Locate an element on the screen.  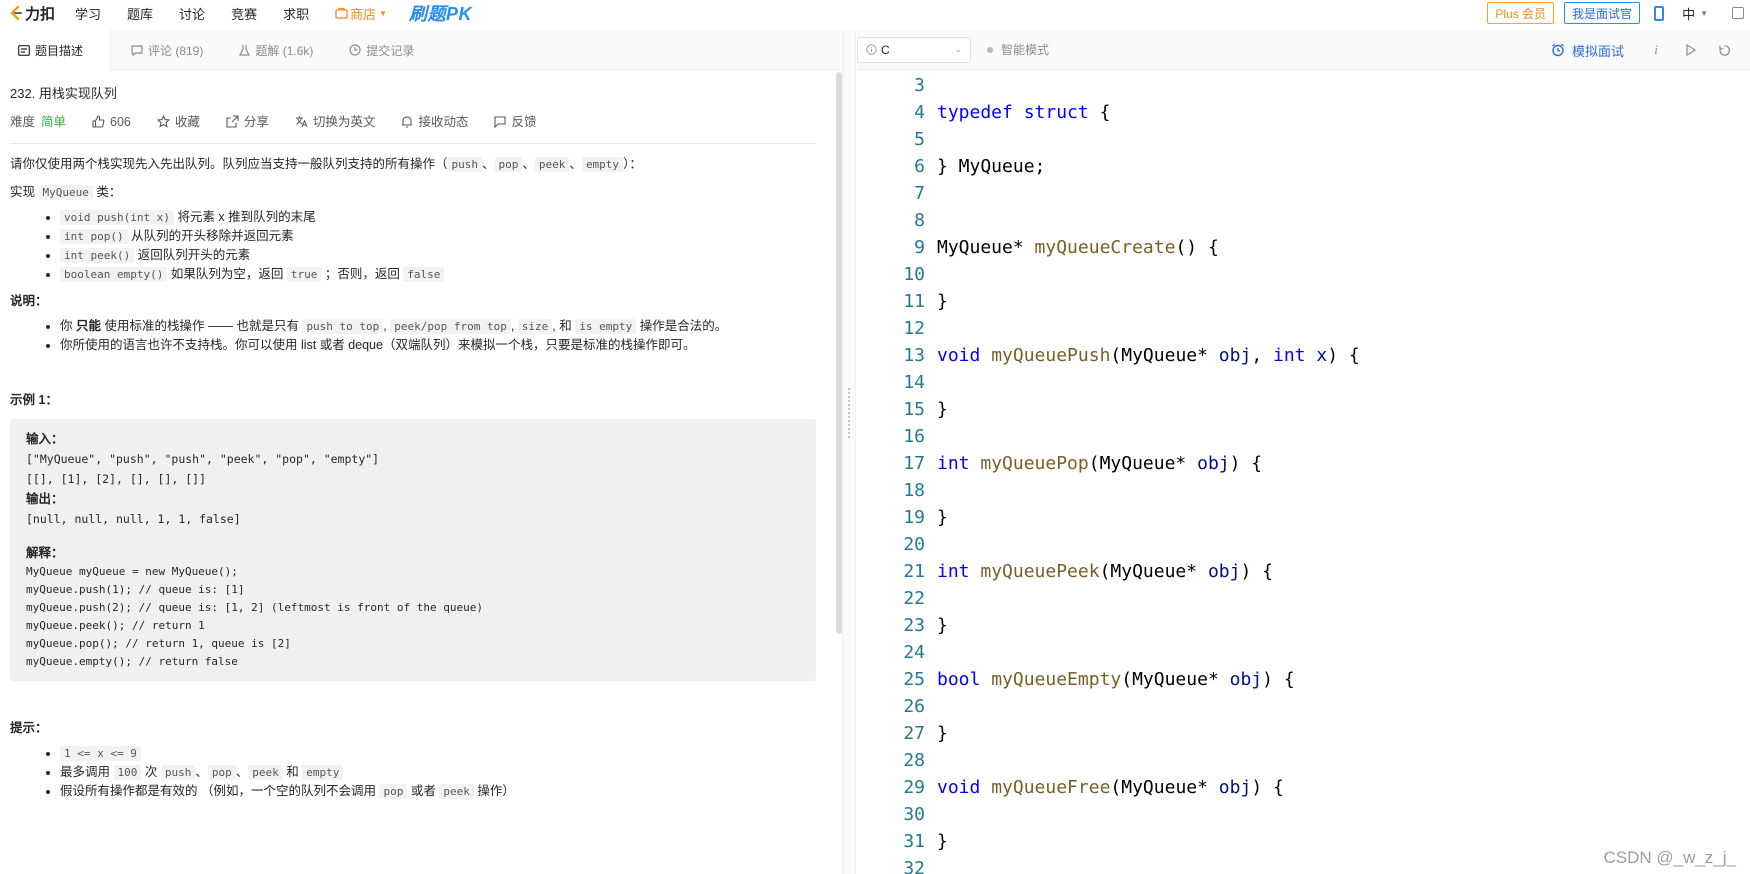
language-label: 中 is located at coordinates (1689, 14).